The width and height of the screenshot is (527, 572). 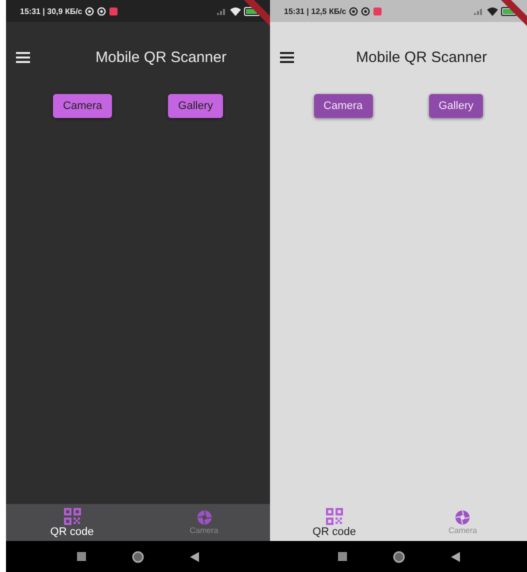 I want to click on status-text: 15:31 | 30,9 КБ/с, so click(x=51, y=11).